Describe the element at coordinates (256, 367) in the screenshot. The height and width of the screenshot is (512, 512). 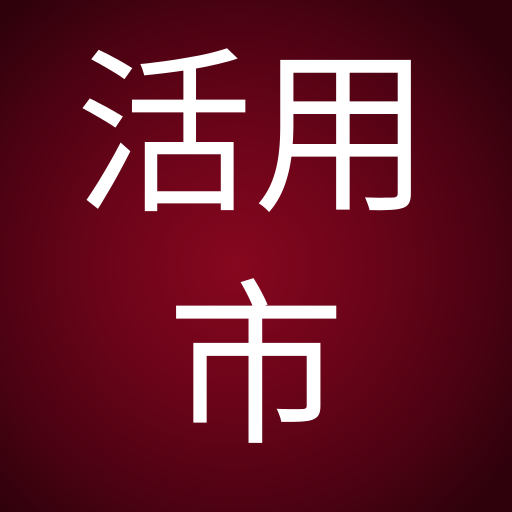
I see `logo-character-shi: 市` at that location.